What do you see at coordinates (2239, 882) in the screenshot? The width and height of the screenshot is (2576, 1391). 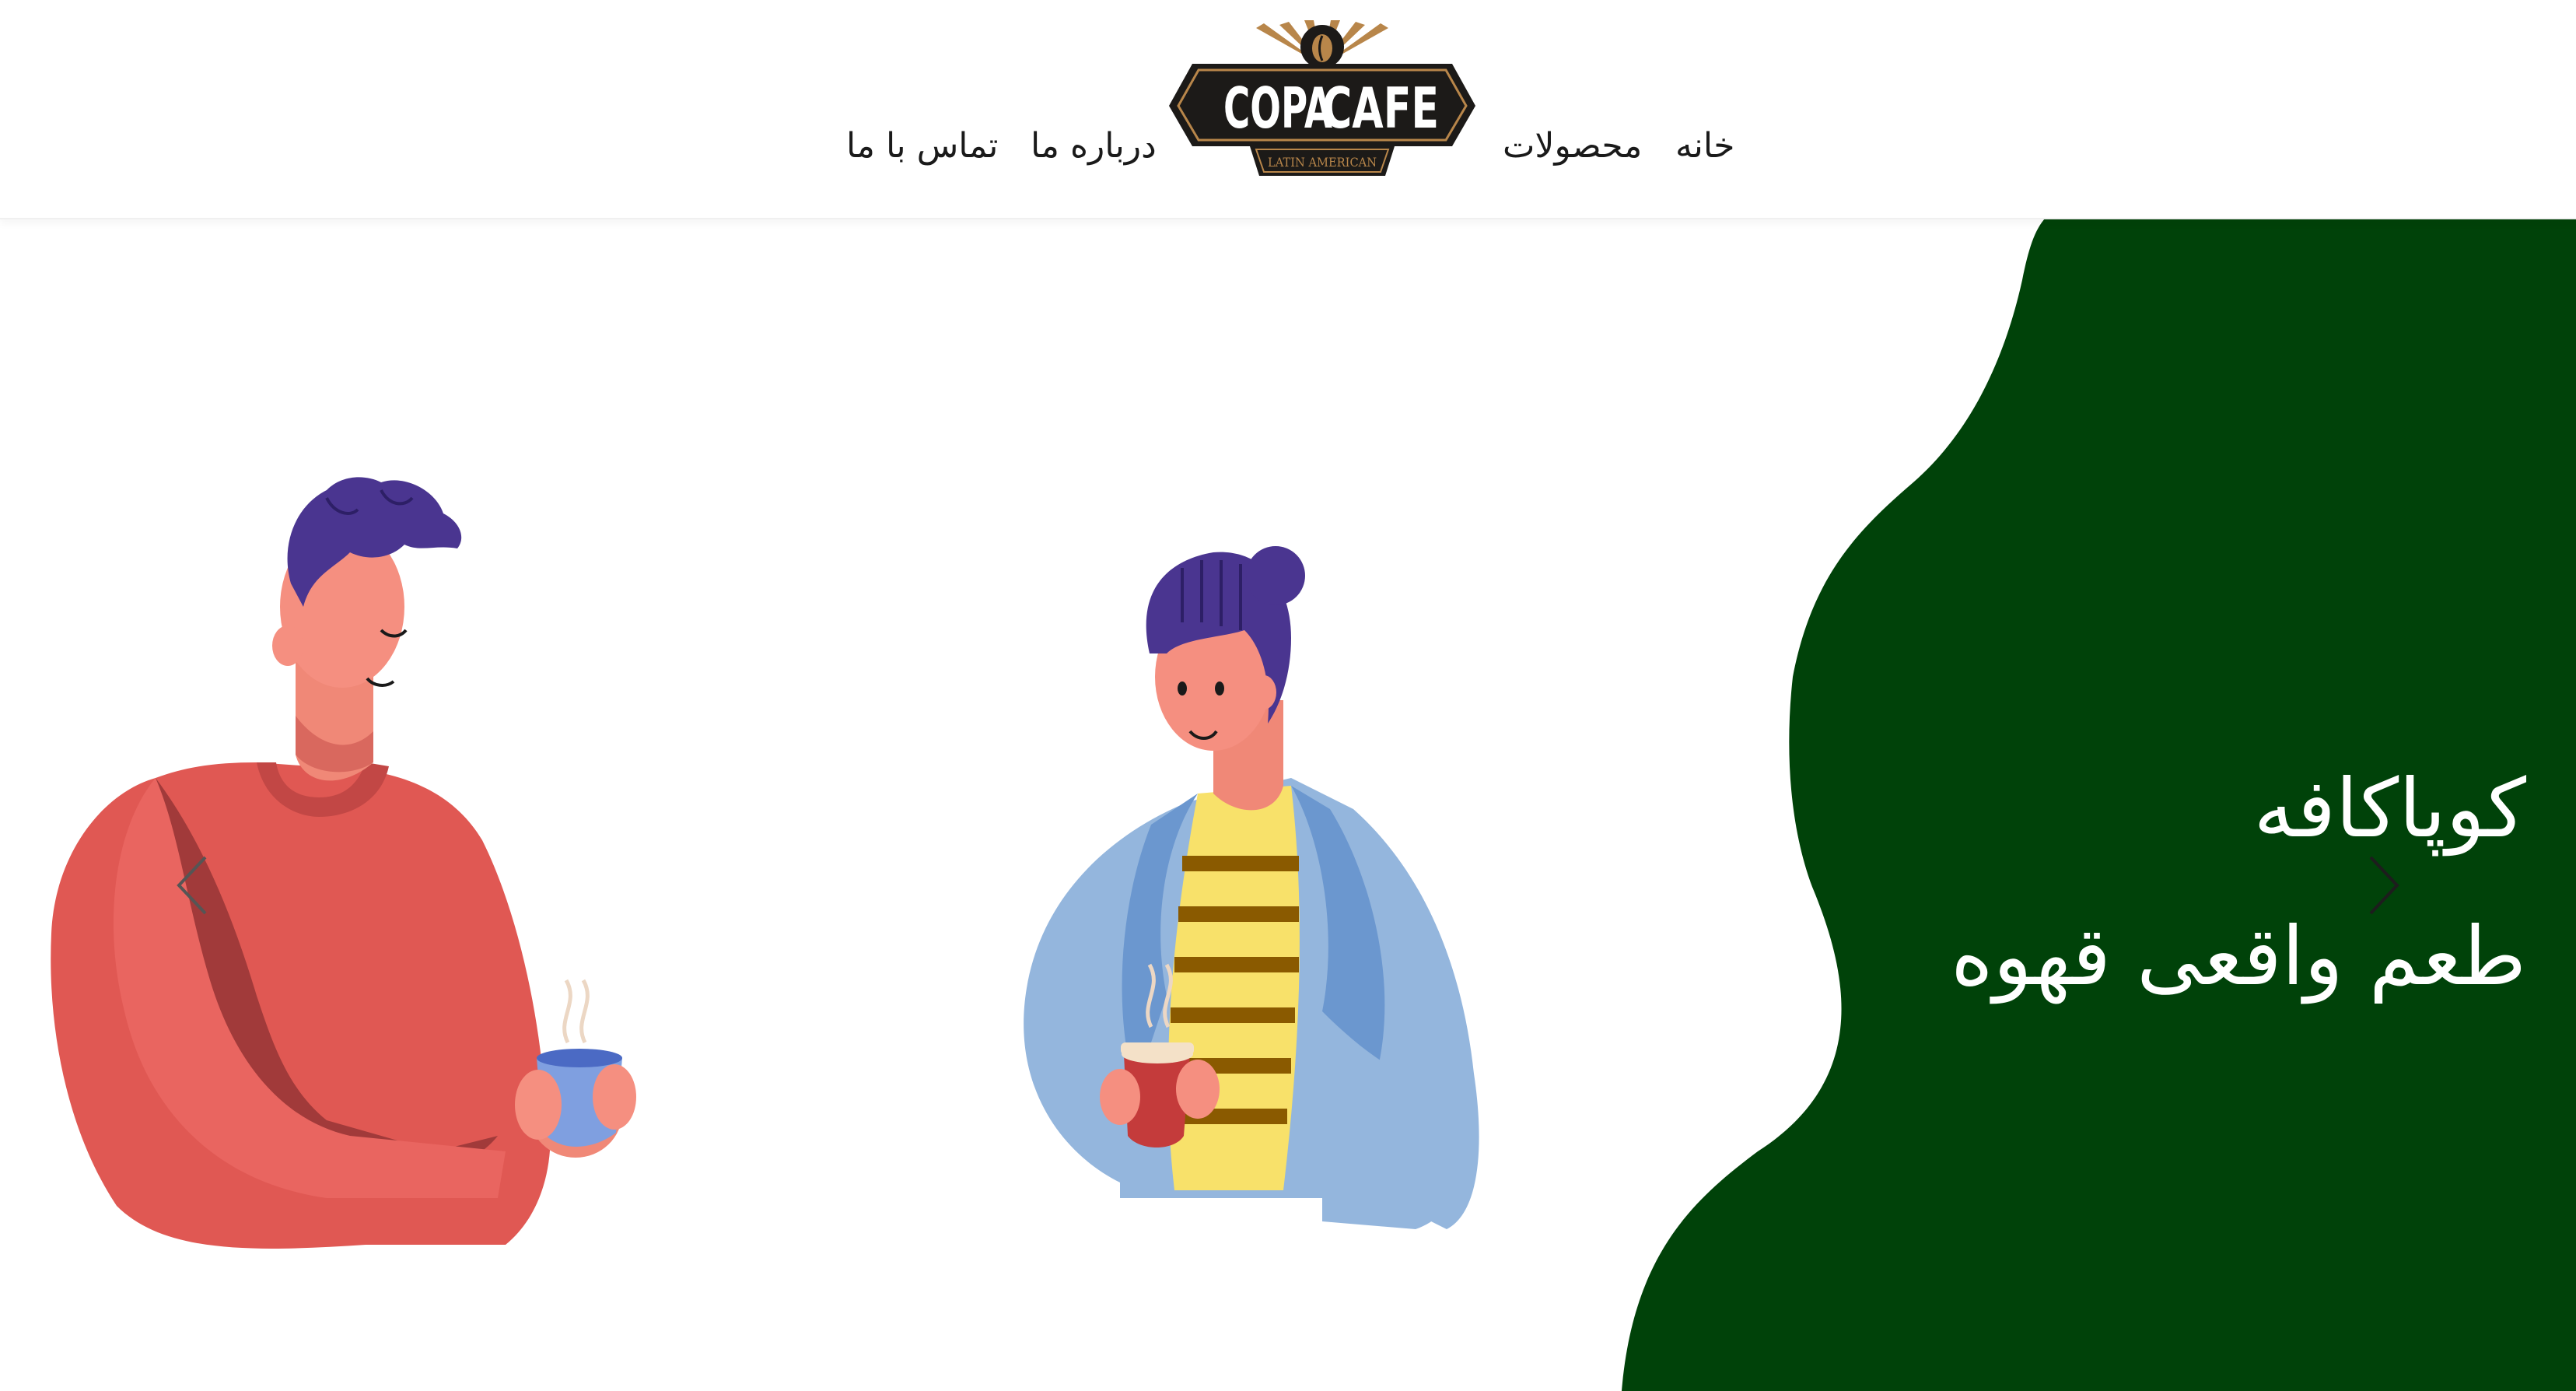 I see `hero-title: کوپاکافه طعم واقعی قهوه` at bounding box center [2239, 882].